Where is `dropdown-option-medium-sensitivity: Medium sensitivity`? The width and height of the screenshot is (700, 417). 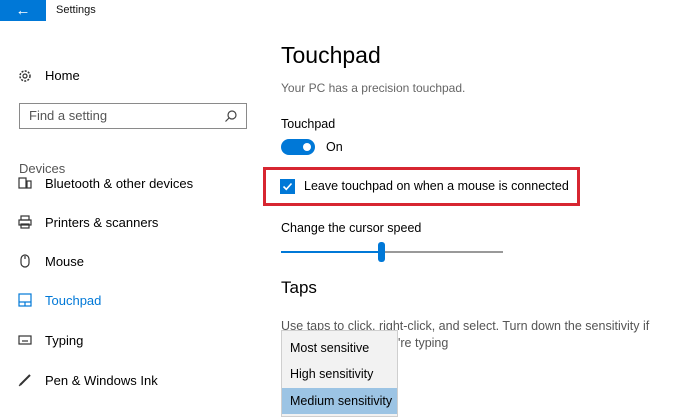 dropdown-option-medium-sensitivity: Medium sensitivity is located at coordinates (339, 401).